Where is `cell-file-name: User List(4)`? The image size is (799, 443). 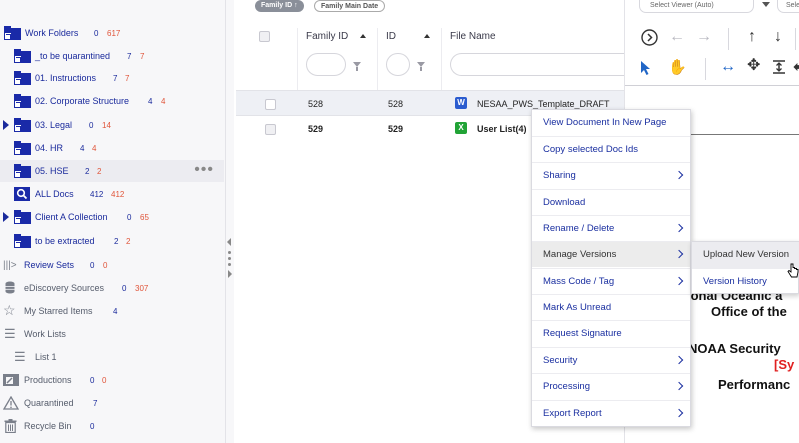
cell-file-name: User List(4) is located at coordinates (502, 129).